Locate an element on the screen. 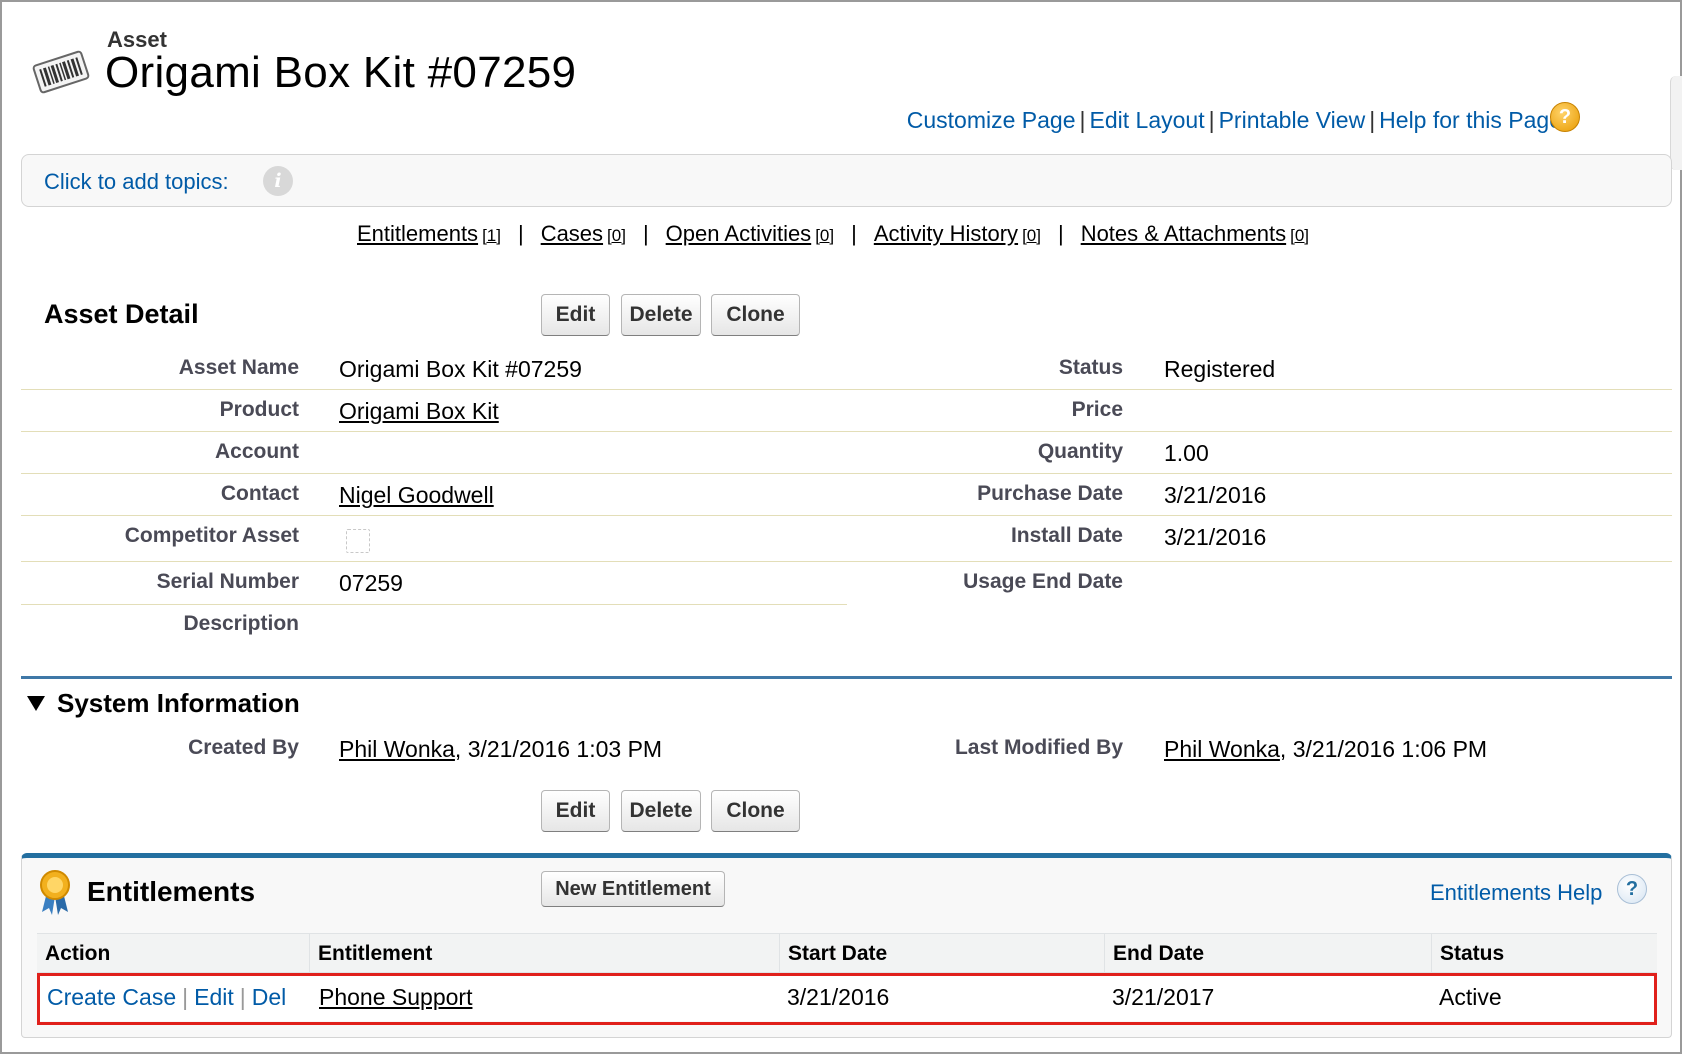 This screenshot has height=1054, width=1682. scrollbar is located at coordinates (1676, 123).